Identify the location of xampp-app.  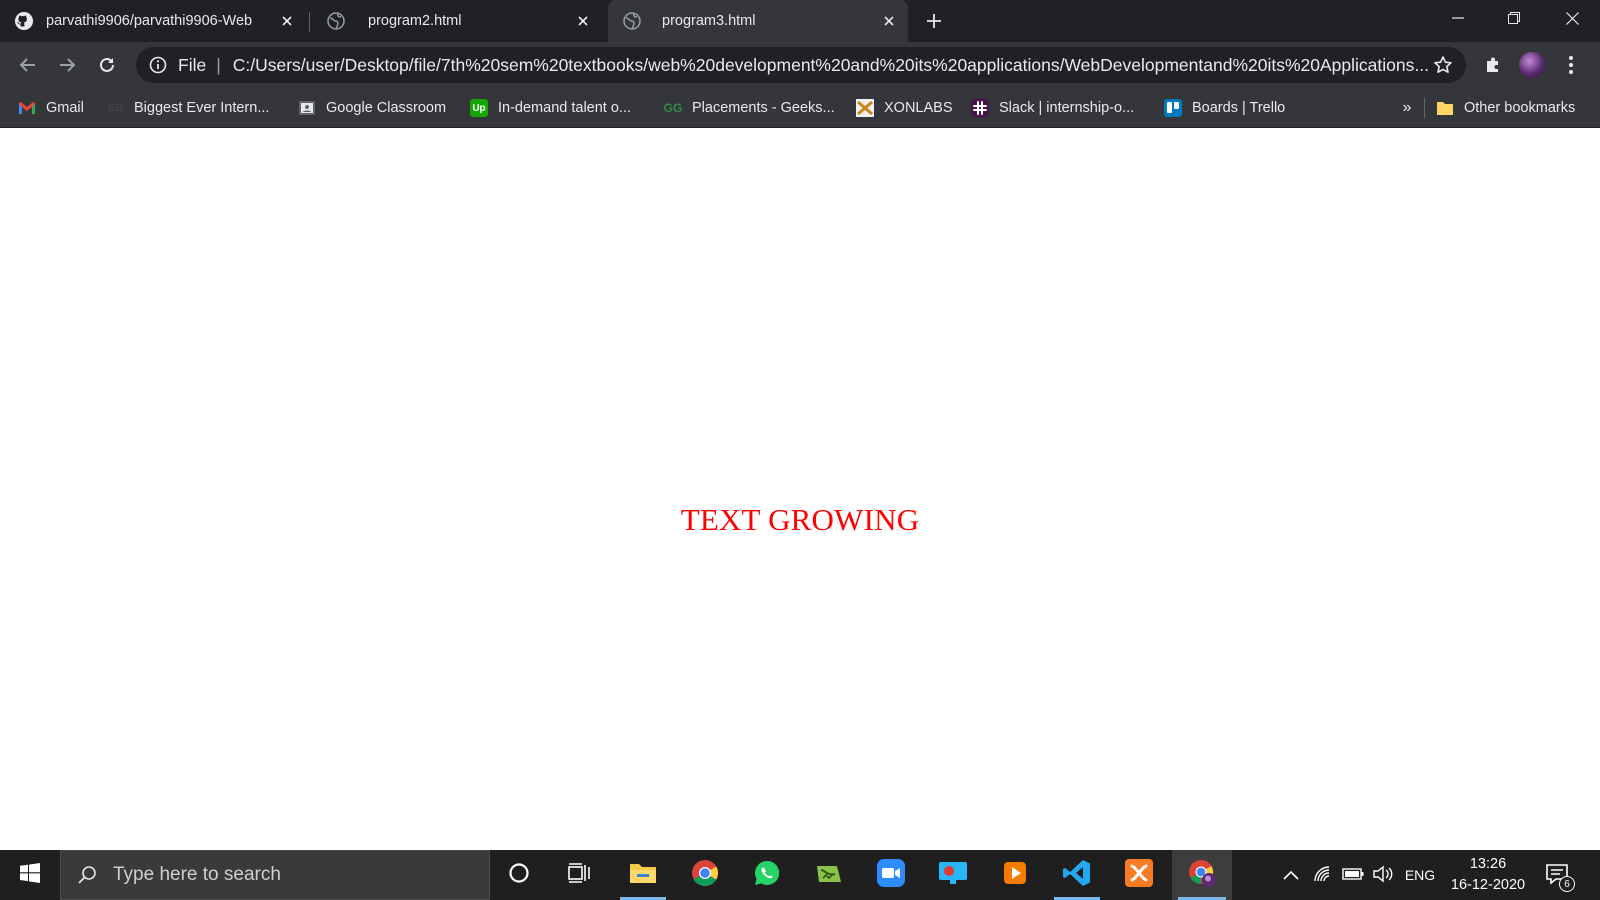
(1139, 875).